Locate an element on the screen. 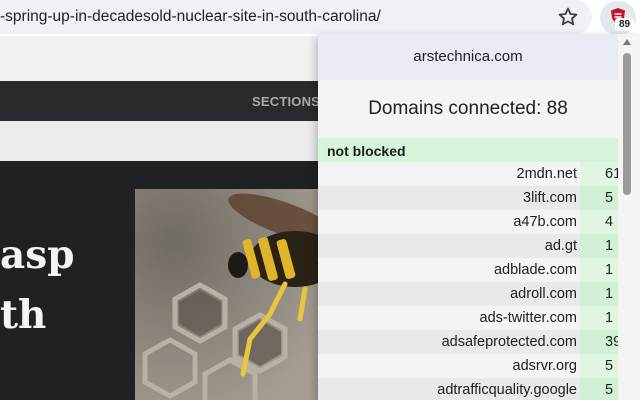  popup-scrollbar is located at coordinates (629, 217).